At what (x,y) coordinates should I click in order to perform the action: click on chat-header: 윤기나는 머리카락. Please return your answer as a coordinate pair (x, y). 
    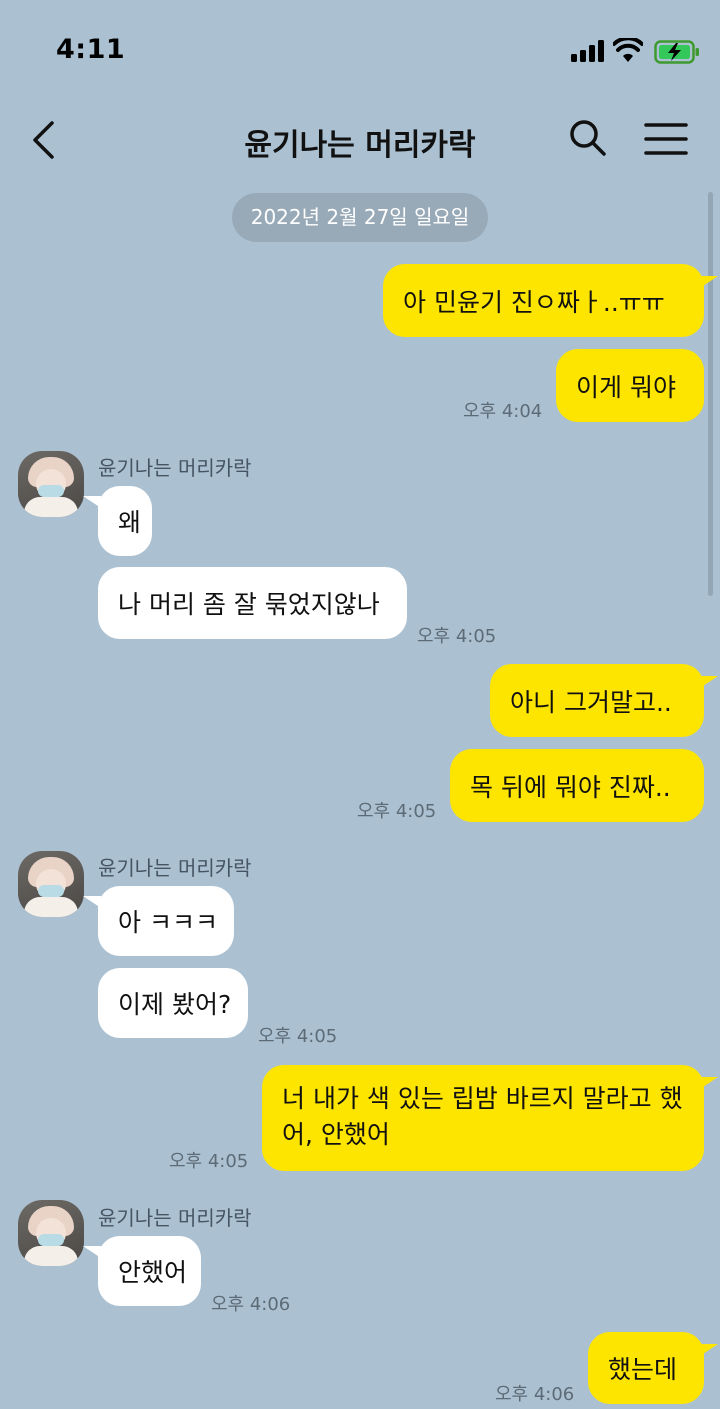
    Looking at the image, I should click on (360, 140).